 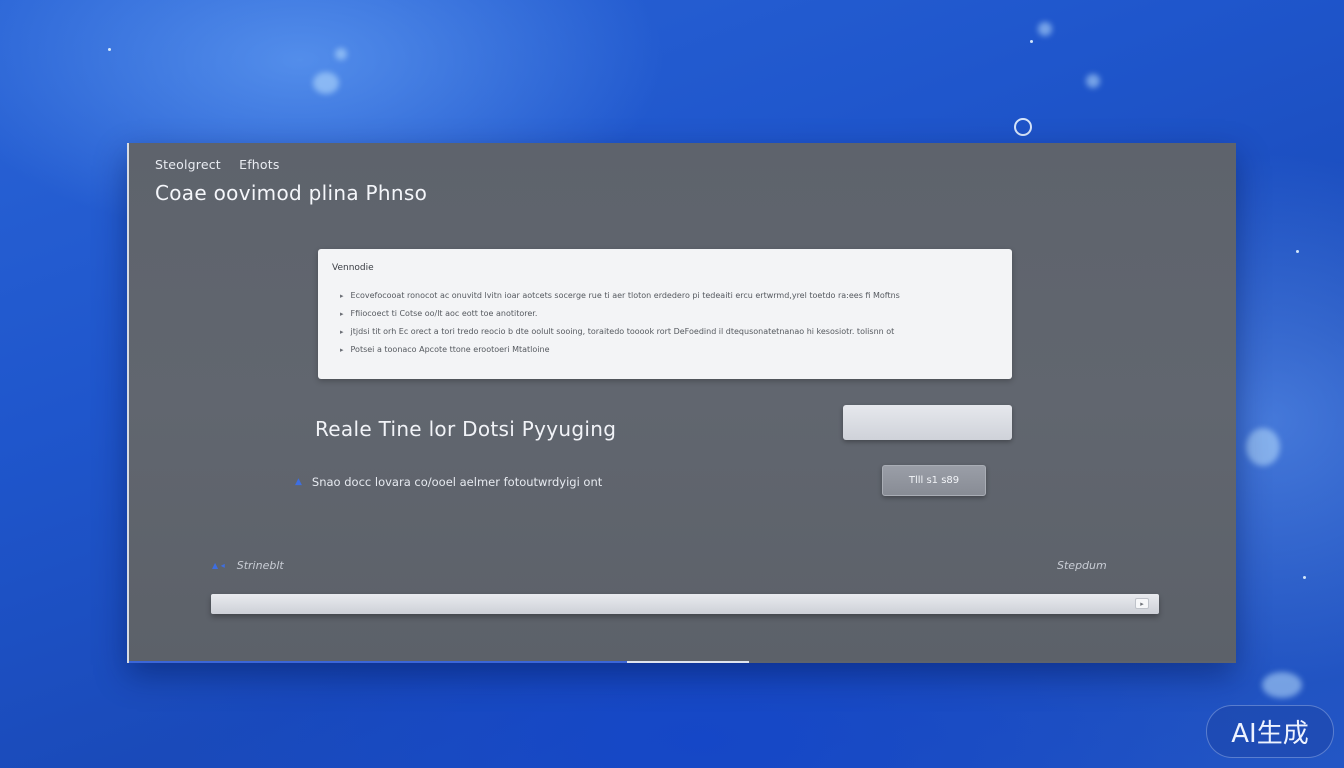 I want to click on breadcrumb-item: Efhots, so click(x=259, y=164).